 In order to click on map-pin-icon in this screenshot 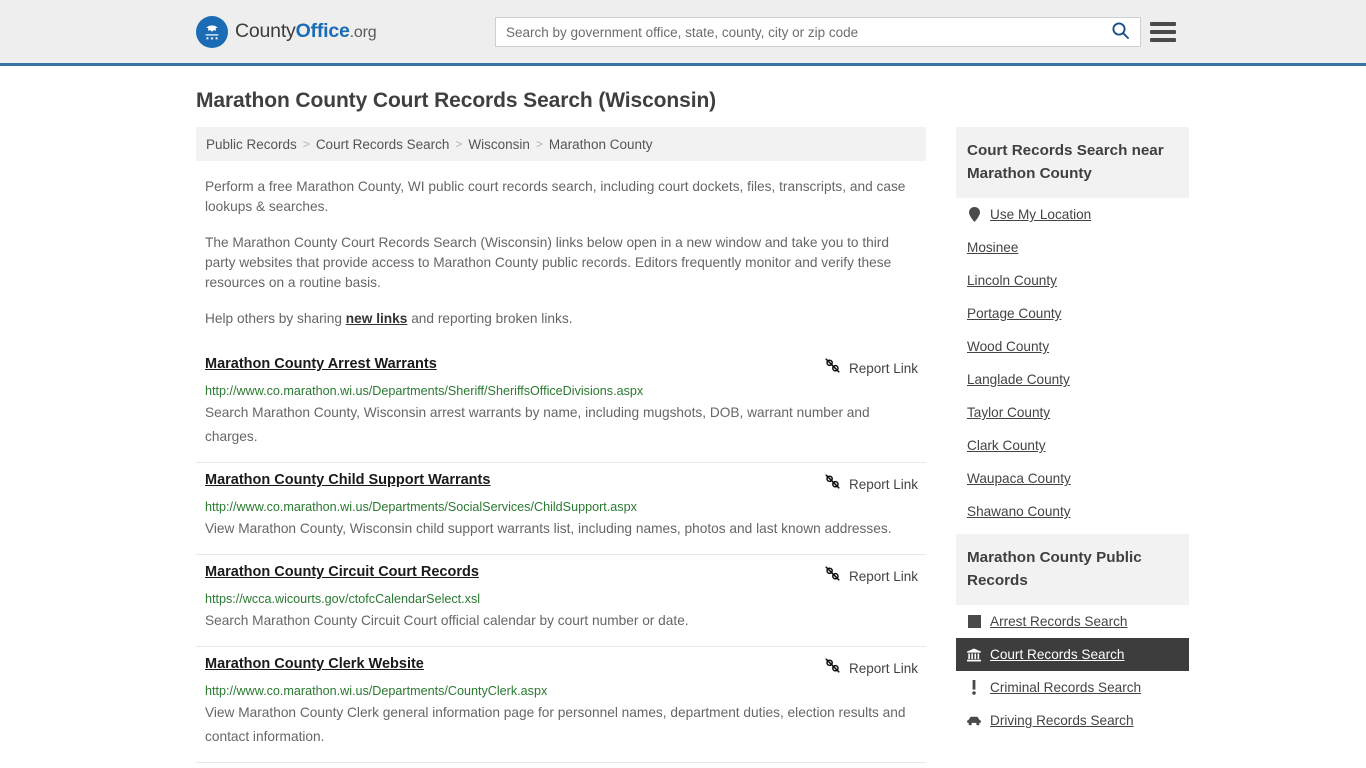, I will do `click(974, 214)`.